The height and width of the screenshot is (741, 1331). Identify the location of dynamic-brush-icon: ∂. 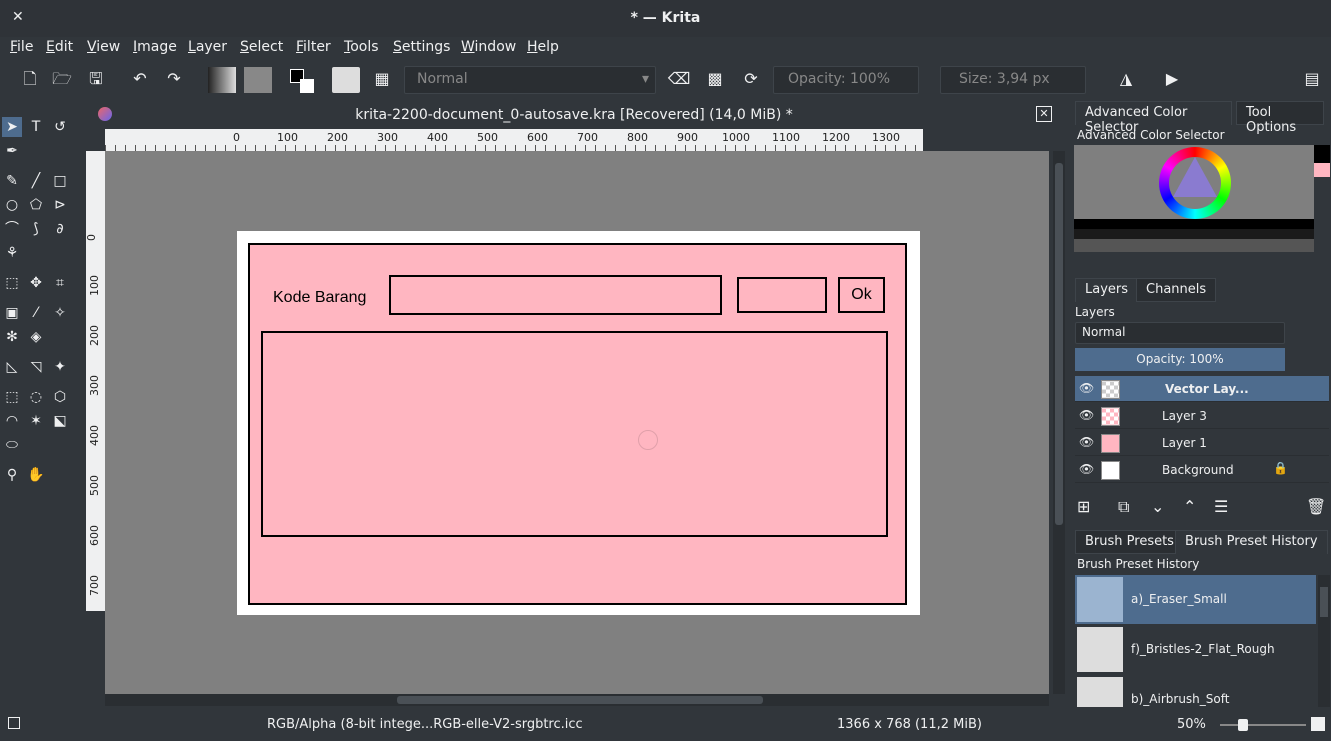
(60, 229).